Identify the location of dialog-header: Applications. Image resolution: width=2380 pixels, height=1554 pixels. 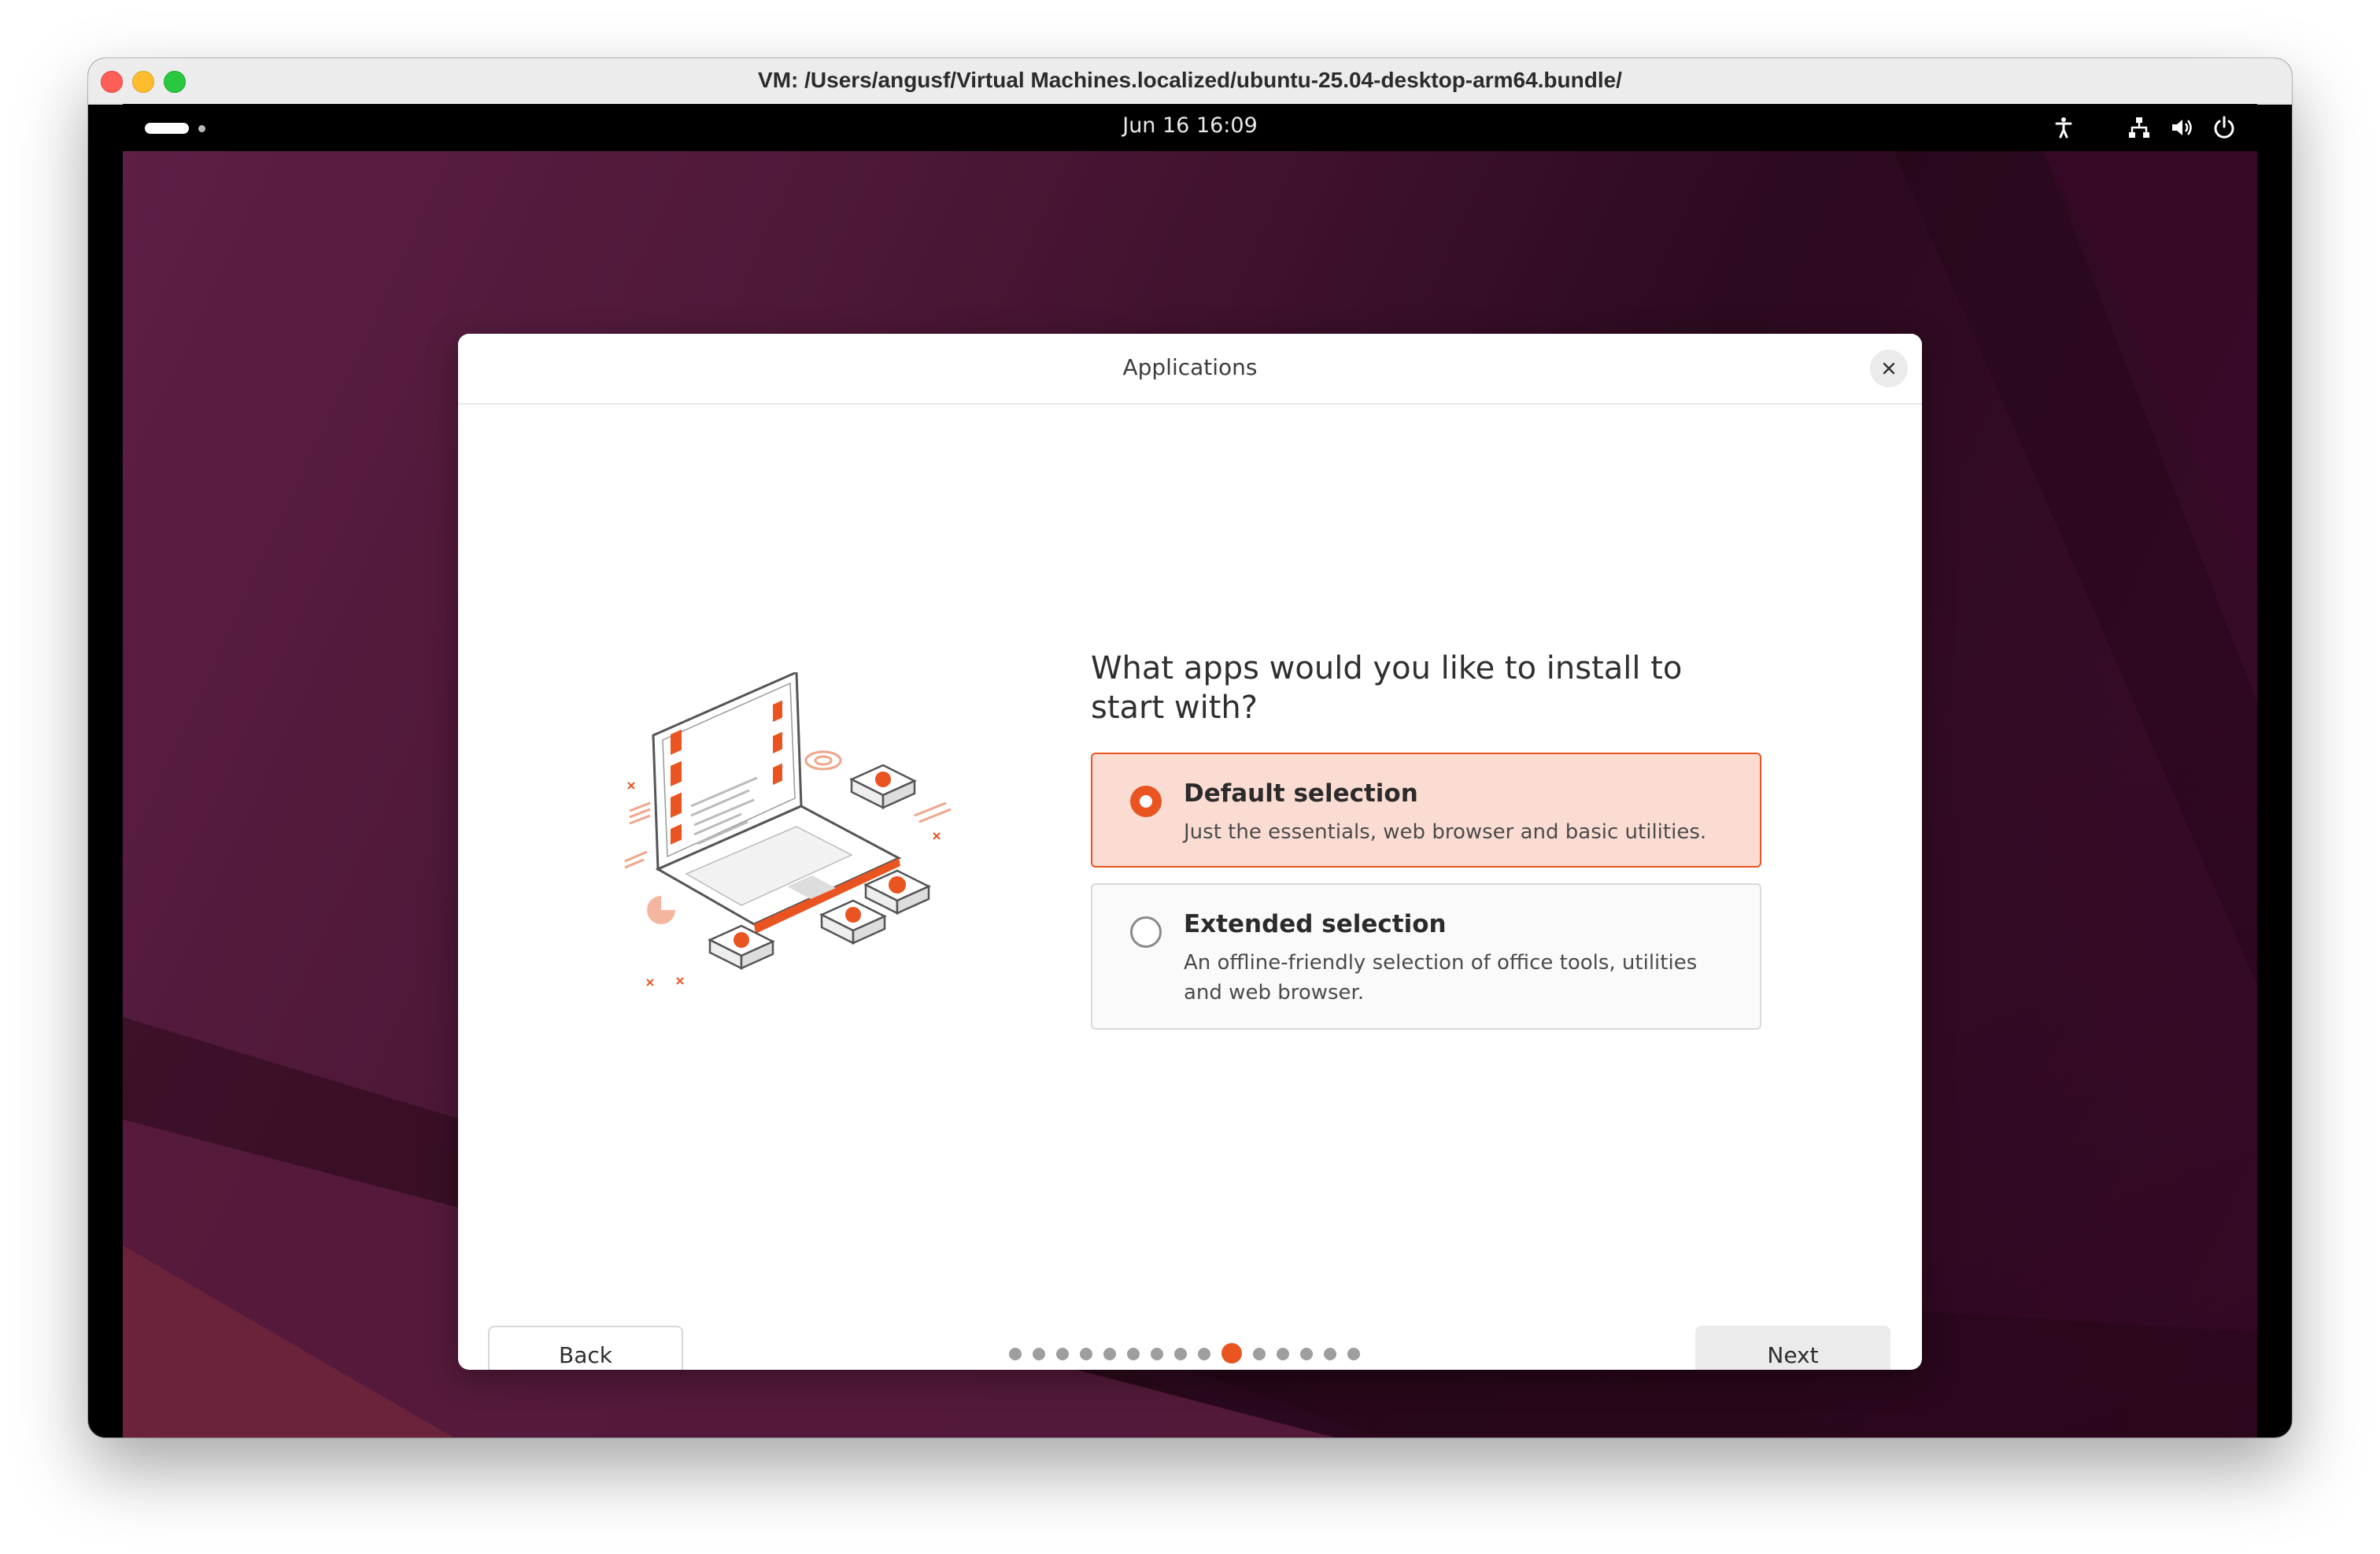
(1190, 369).